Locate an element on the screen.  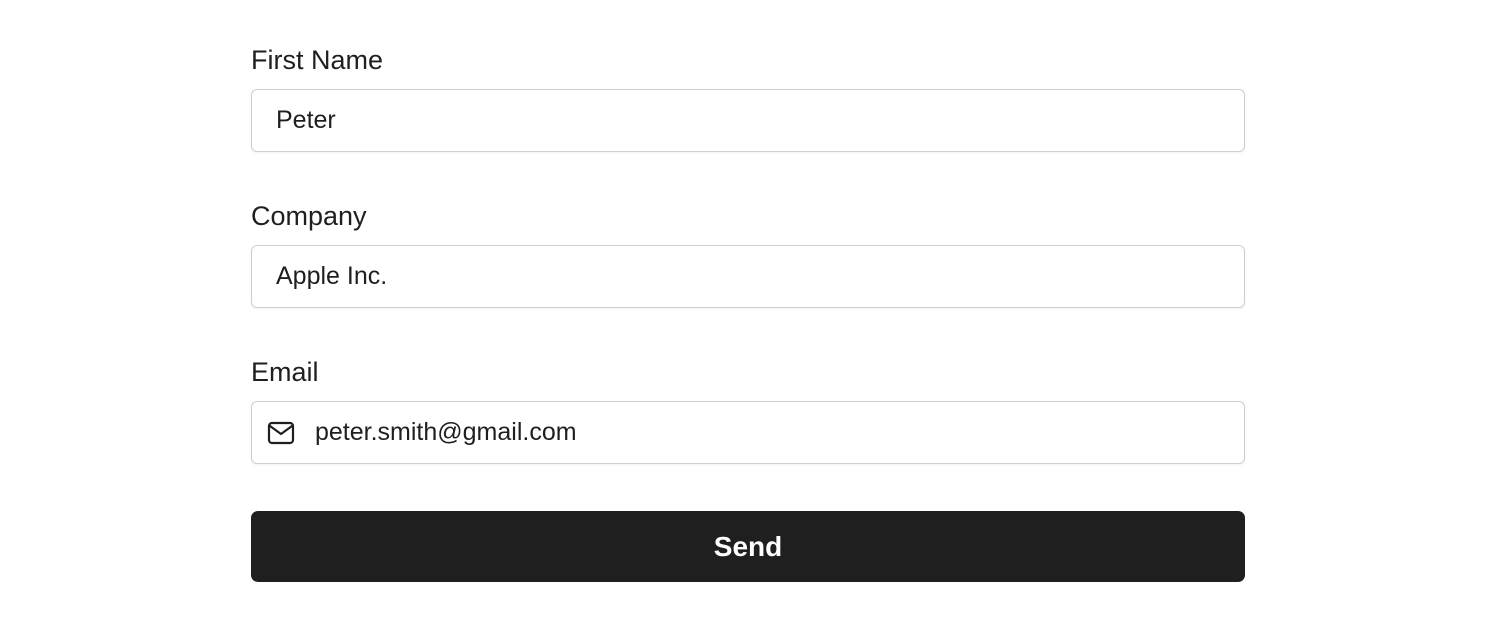
company-input is located at coordinates (760, 276).